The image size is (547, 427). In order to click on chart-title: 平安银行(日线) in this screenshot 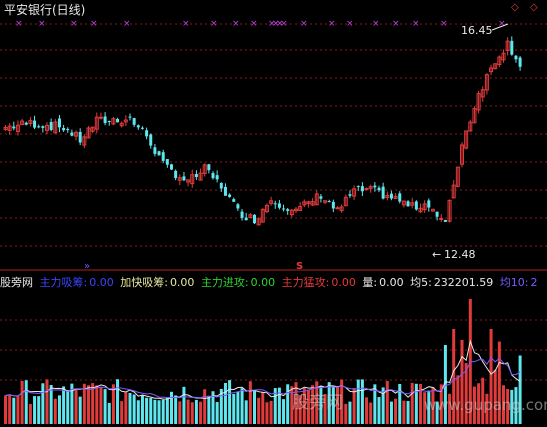, I will do `click(45, 10)`.